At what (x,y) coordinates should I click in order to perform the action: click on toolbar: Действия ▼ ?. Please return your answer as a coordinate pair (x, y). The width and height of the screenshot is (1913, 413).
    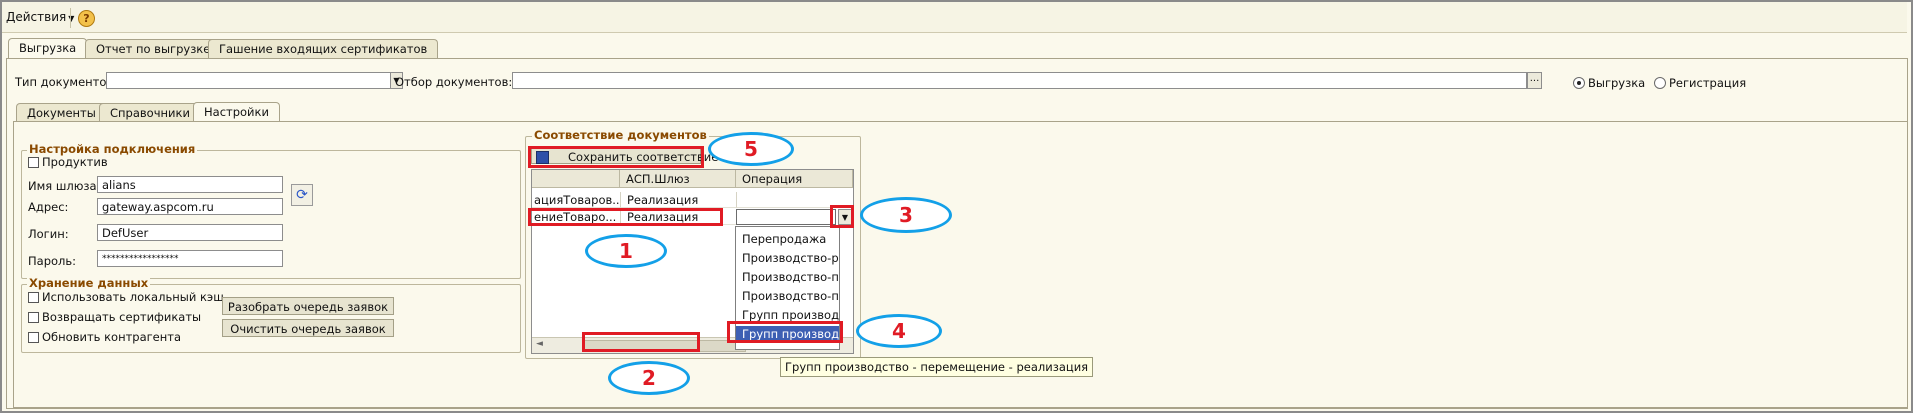
    Looking at the image, I should click on (954, 17).